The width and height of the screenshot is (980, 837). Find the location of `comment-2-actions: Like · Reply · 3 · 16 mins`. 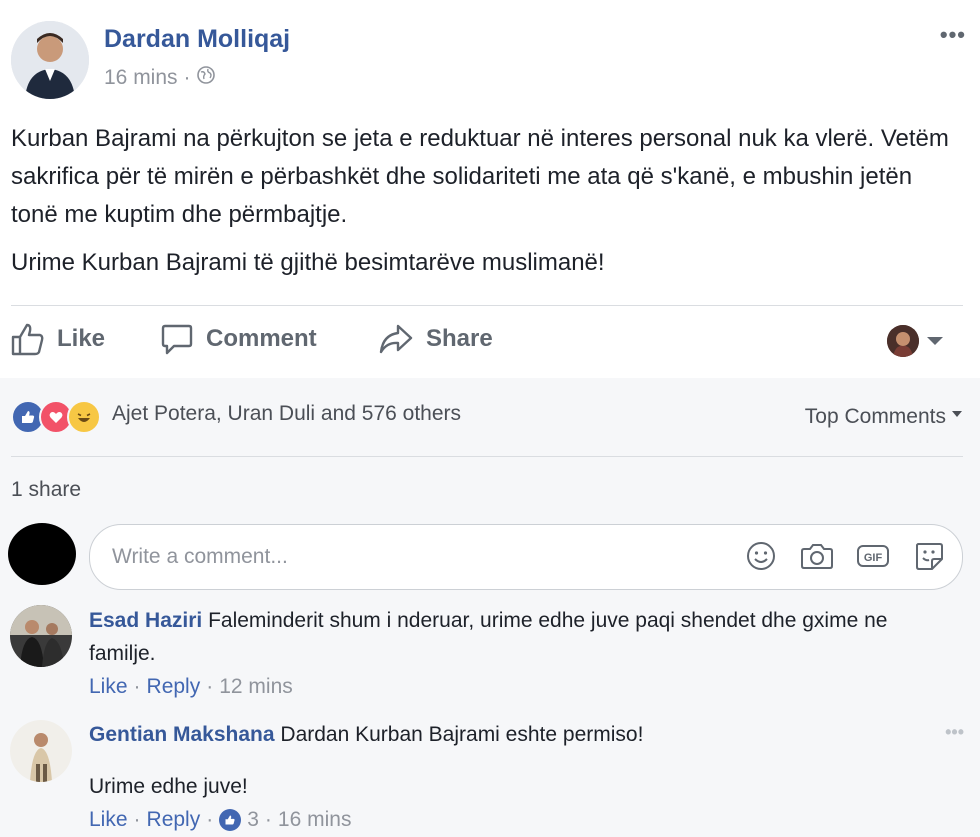

comment-2-actions: Like · Reply · 3 · 16 mins is located at coordinates (220, 820).